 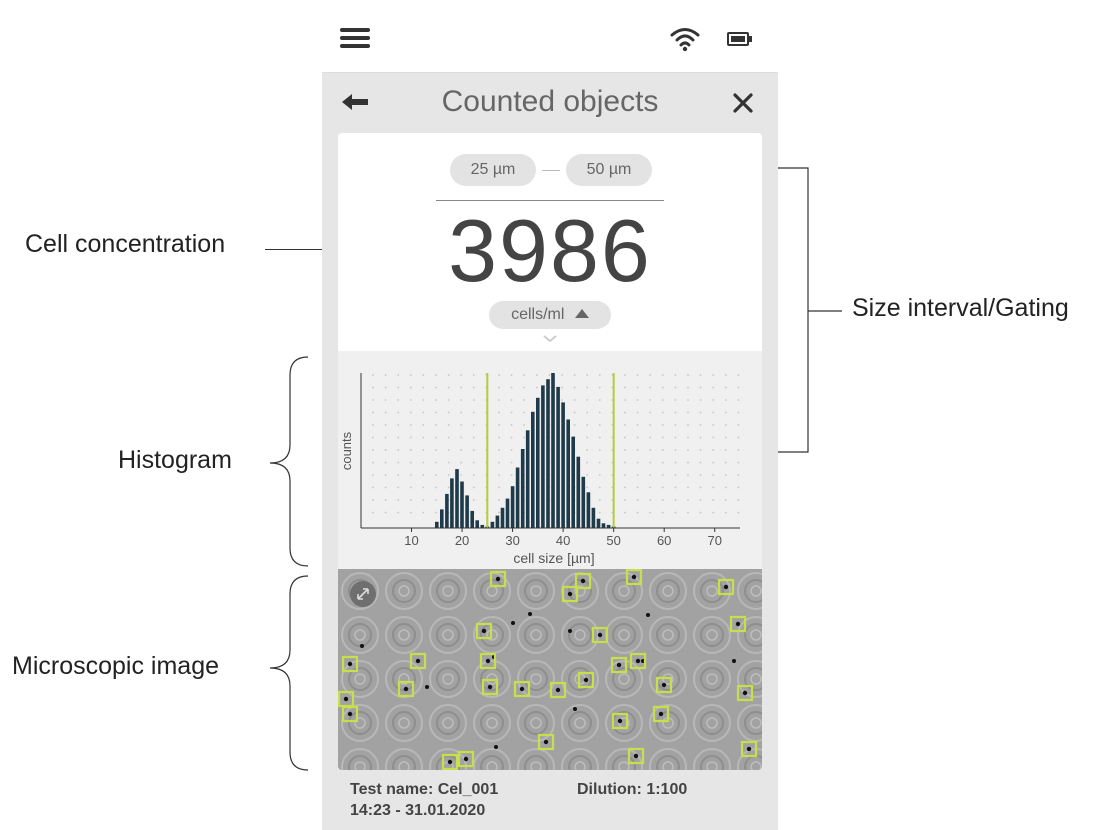 What do you see at coordinates (346, 450) in the screenshot?
I see `y-axis-label: counts` at bounding box center [346, 450].